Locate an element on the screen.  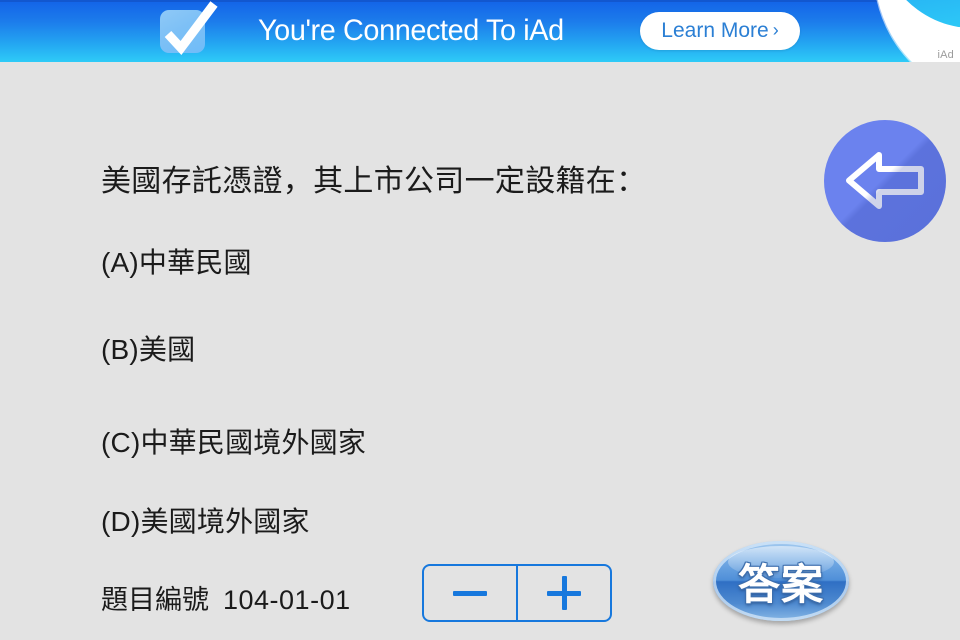
learn-more-button: Learn More › is located at coordinates (720, 31).